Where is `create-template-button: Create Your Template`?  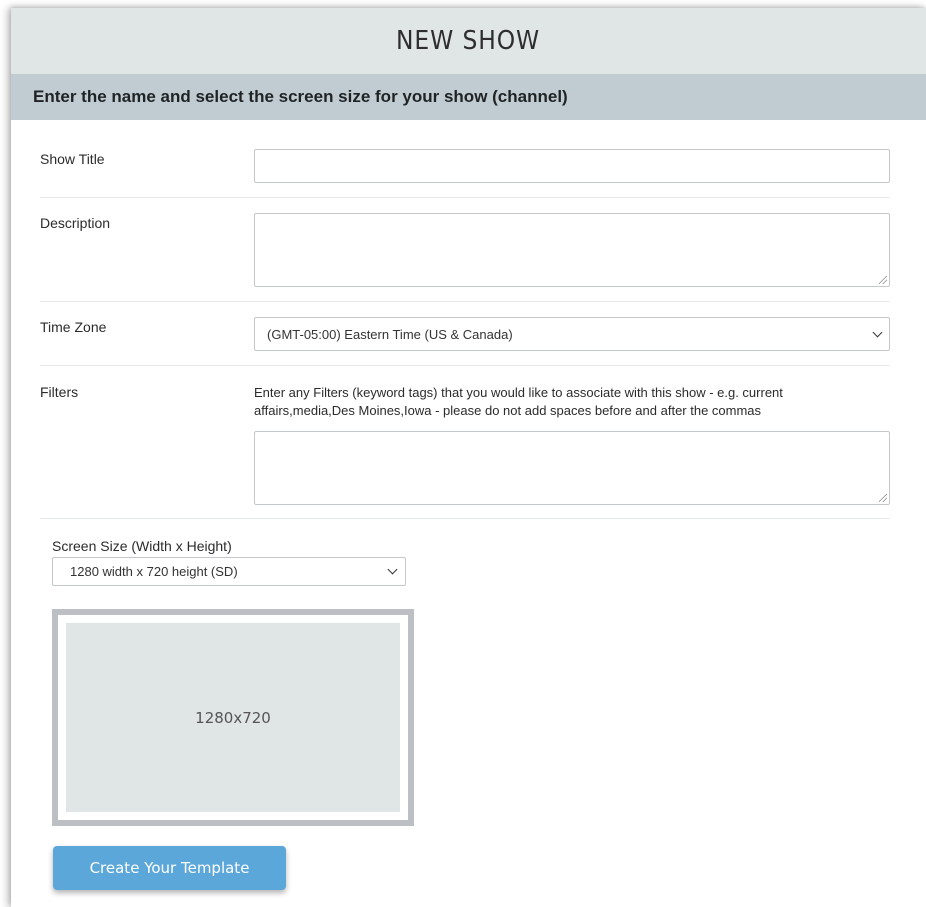 create-template-button: Create Your Template is located at coordinates (169, 868).